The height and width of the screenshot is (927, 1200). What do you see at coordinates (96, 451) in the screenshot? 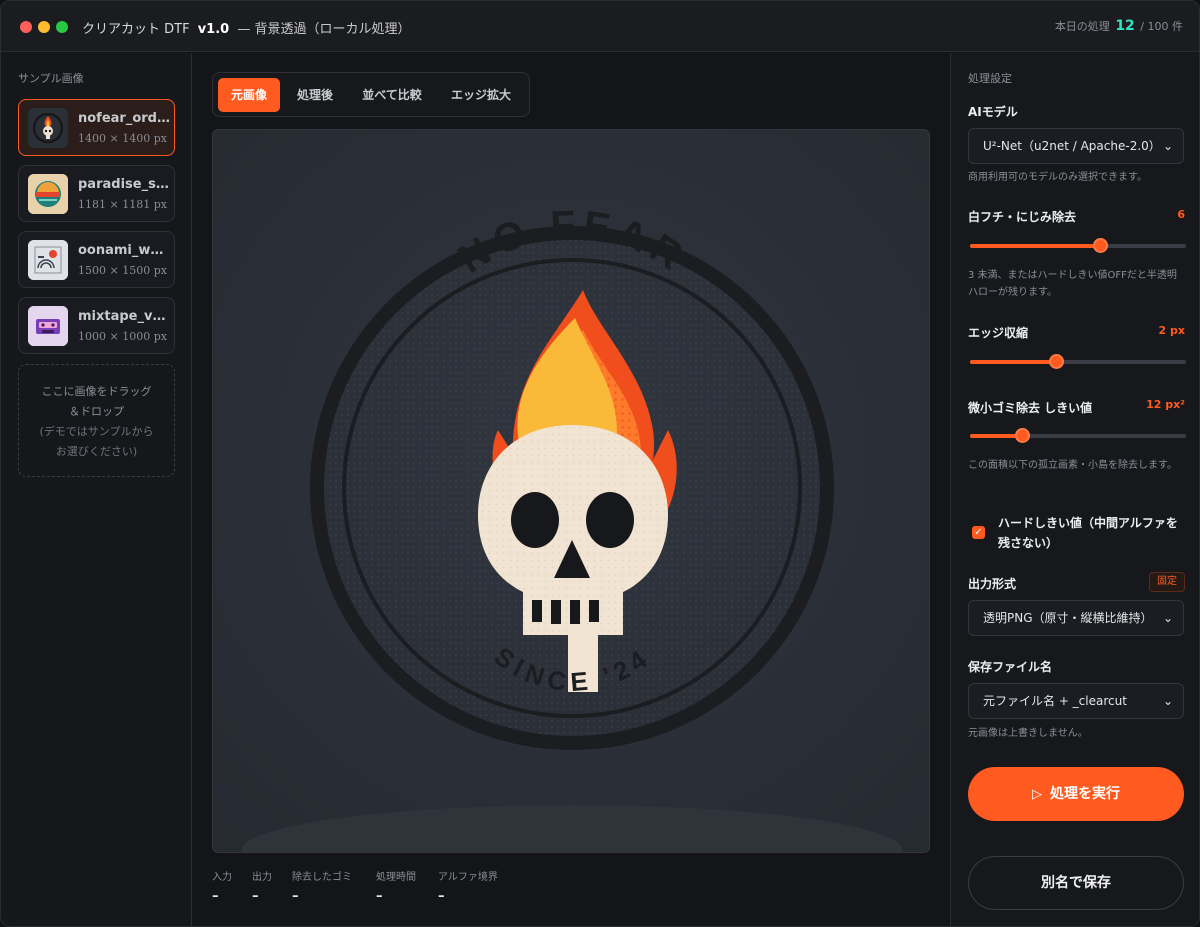
I see `dropzone-note: お選びください)` at bounding box center [96, 451].